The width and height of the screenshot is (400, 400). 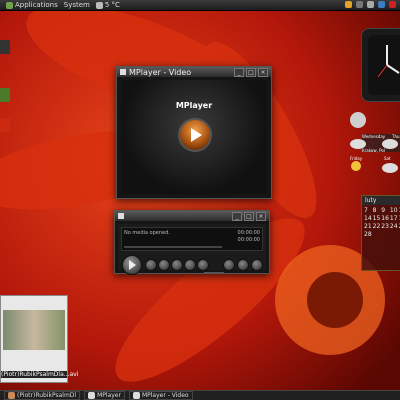 I want to click on mplayer-video-window: MPlayer - Video _ □ × MPlayer, so click(x=194, y=132).